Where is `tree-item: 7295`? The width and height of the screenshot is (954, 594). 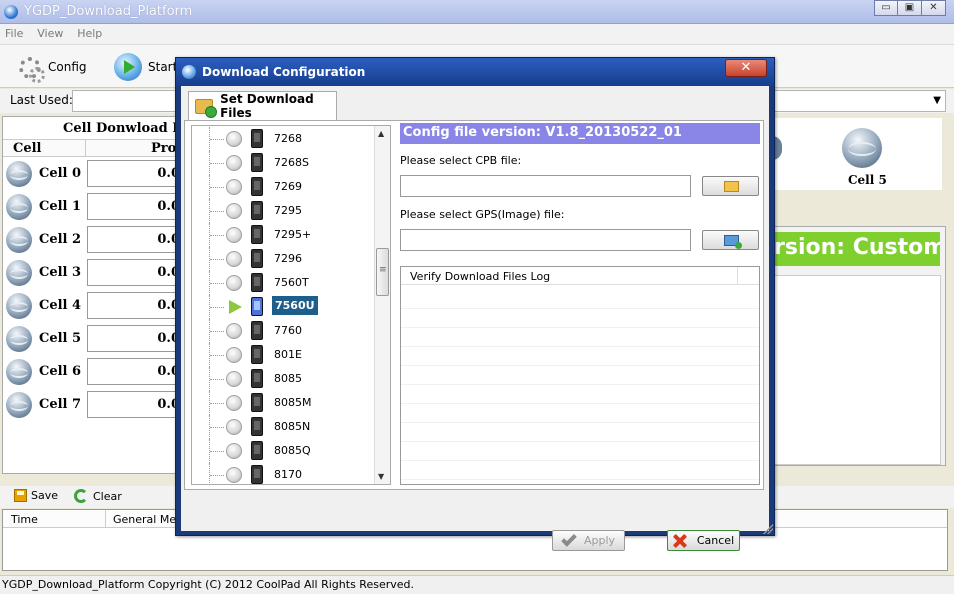
tree-item: 7295 is located at coordinates (283, 211).